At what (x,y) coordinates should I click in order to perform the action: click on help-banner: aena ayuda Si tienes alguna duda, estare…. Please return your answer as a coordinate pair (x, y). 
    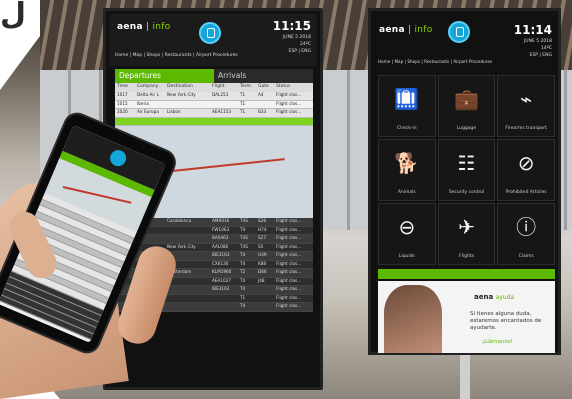
    Looking at the image, I should click on (466, 317).